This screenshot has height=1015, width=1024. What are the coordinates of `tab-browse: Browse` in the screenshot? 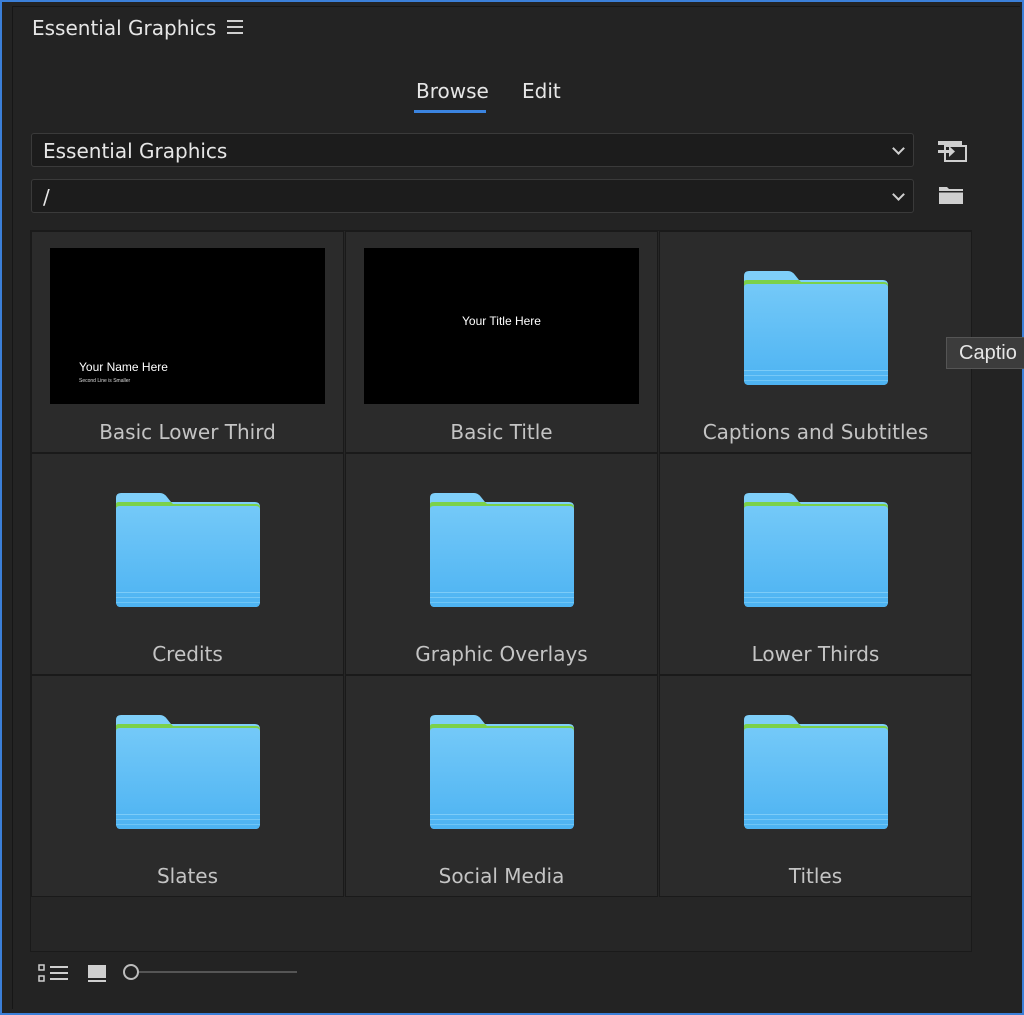 It's located at (452, 91).